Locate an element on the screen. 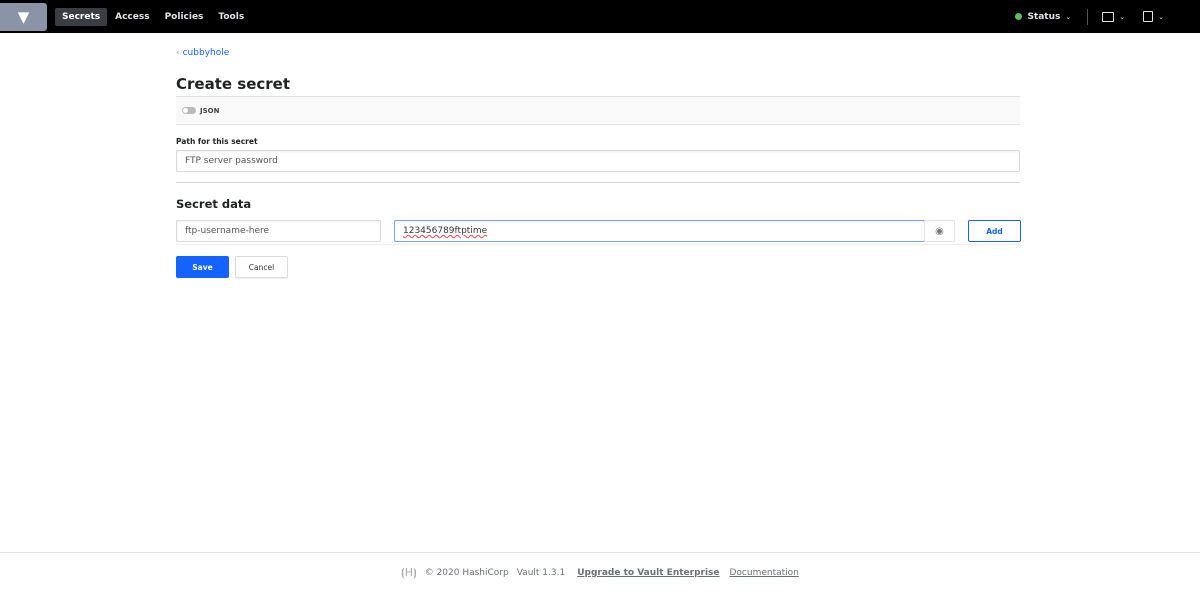 Image resolution: width=1200 pixels, height=592 pixels. json-toggle is located at coordinates (189, 110).